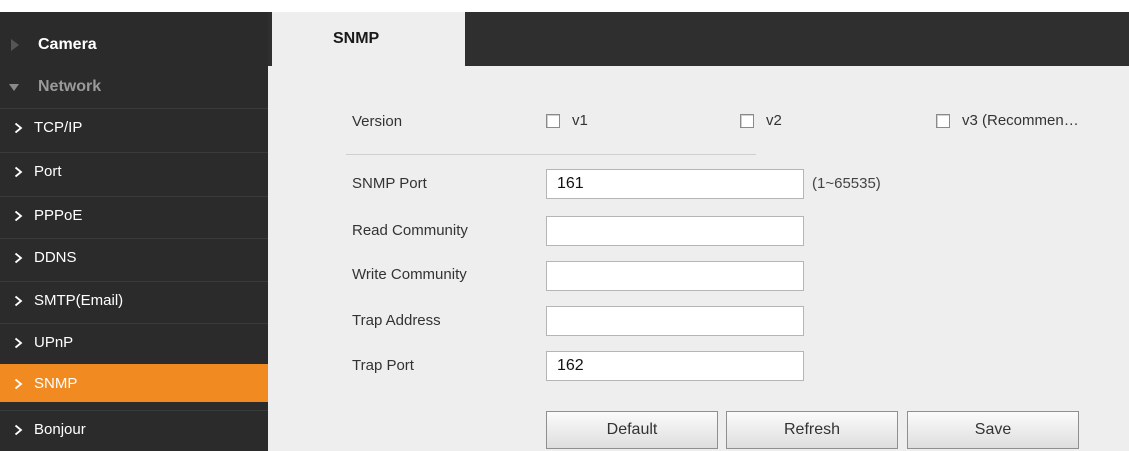 This screenshot has height=451, width=1129. What do you see at coordinates (134, 342) in the screenshot?
I see `sidebar-item-upnp: UPnP` at bounding box center [134, 342].